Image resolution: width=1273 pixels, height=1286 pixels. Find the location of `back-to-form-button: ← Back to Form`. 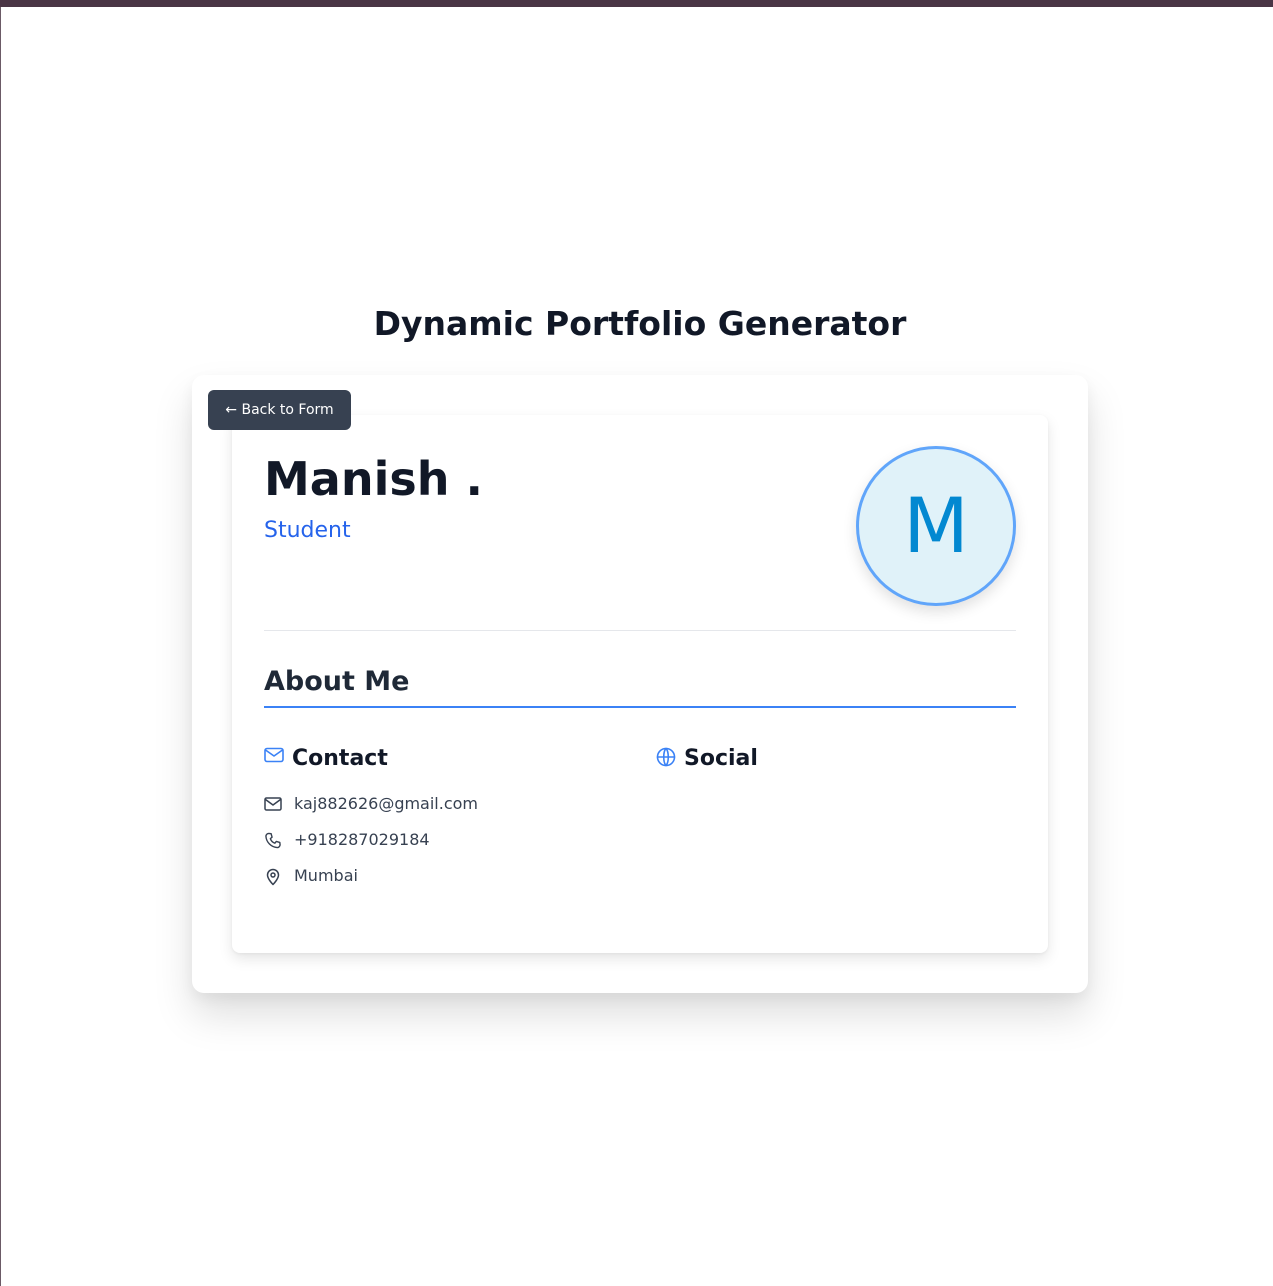

back-to-form-button: ← Back to Form is located at coordinates (279, 410).